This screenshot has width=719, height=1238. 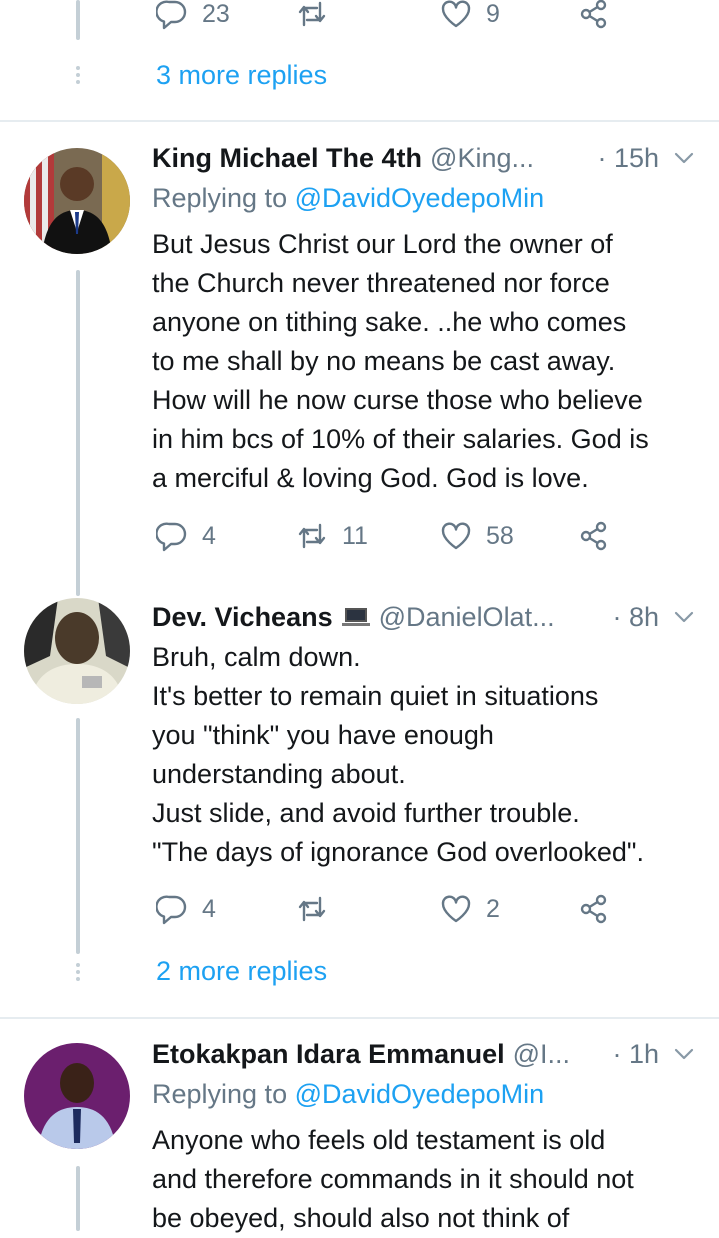 I want to click on tweet-text-line: a merciful & loving God. God is love., so click(x=370, y=478).